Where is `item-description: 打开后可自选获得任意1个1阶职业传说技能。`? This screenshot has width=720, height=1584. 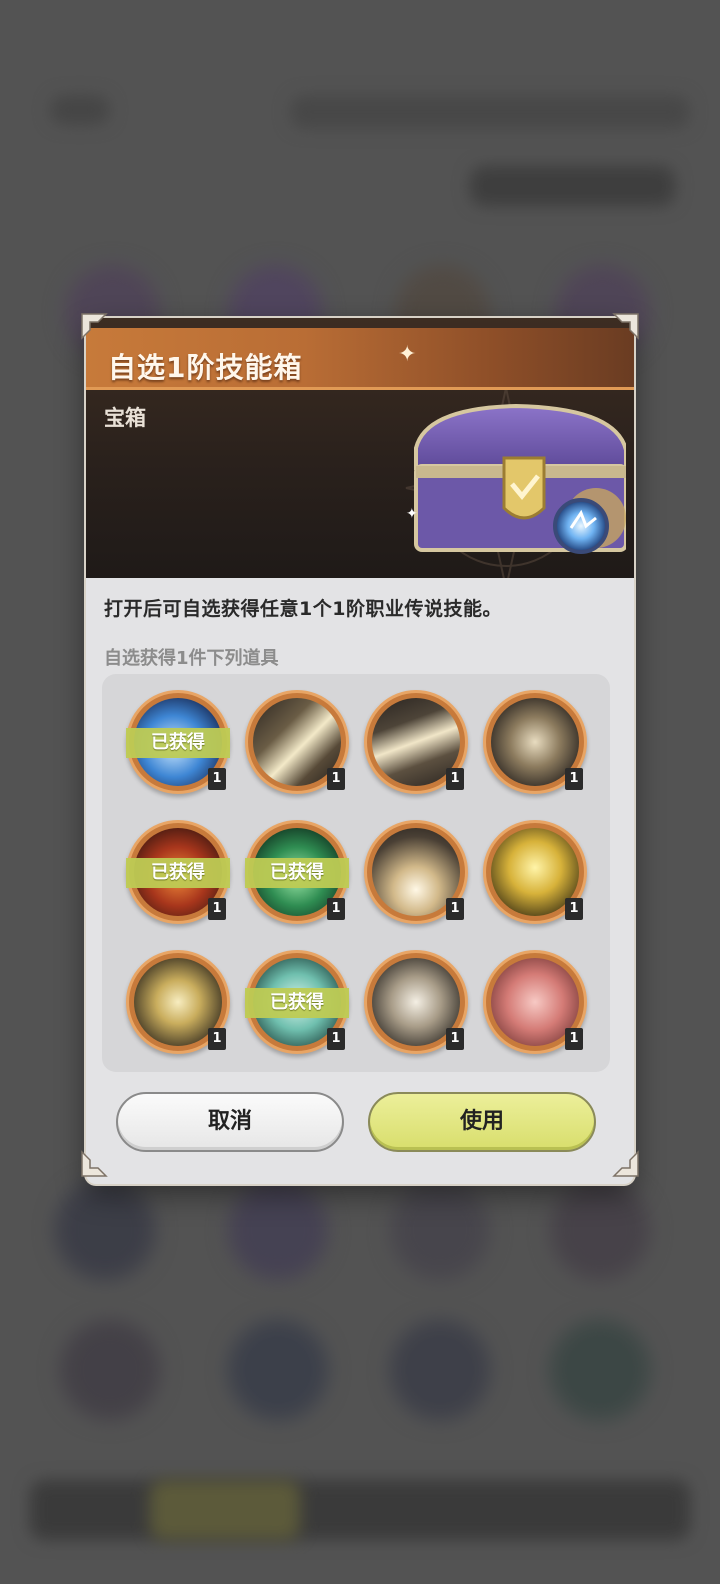 item-description: 打开后可自选获得任意1个1阶职业传说技能。 is located at coordinates (303, 609).